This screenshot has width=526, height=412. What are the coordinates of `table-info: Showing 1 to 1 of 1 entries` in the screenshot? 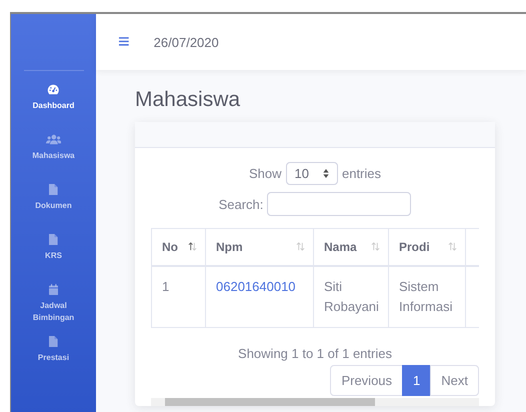 It's located at (315, 353).